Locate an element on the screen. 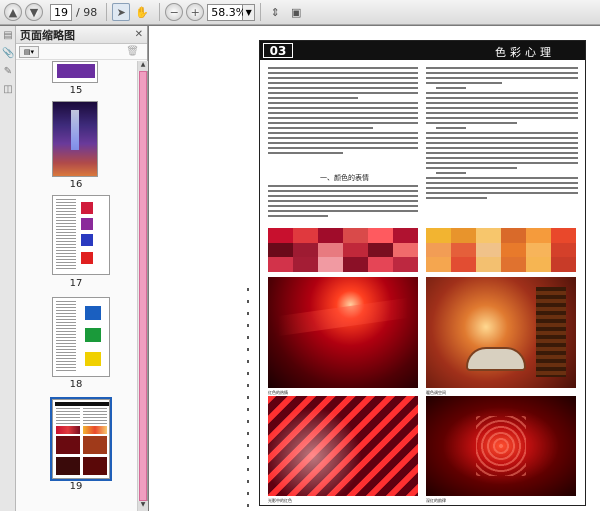  page-total-label: / 98 is located at coordinates (87, 12).